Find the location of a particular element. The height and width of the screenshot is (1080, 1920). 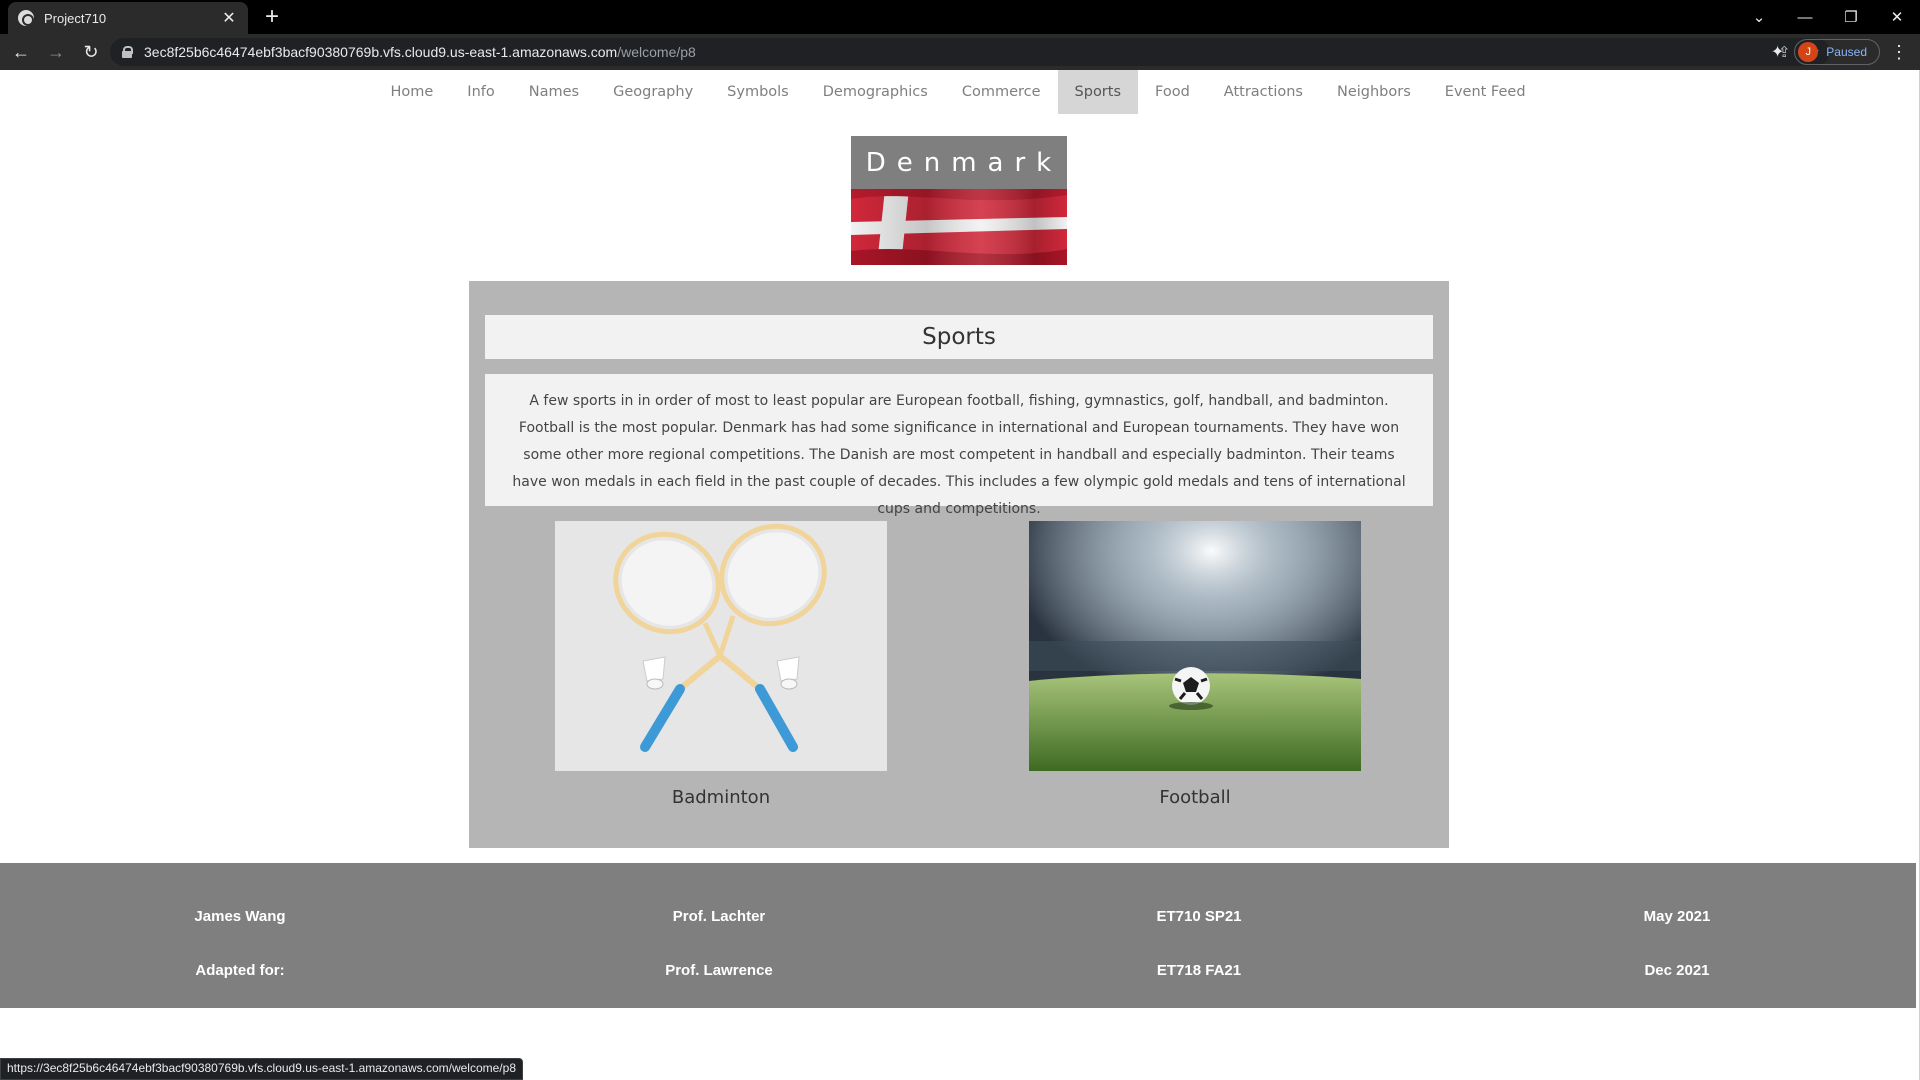

nav-info: Info is located at coordinates (480, 92).